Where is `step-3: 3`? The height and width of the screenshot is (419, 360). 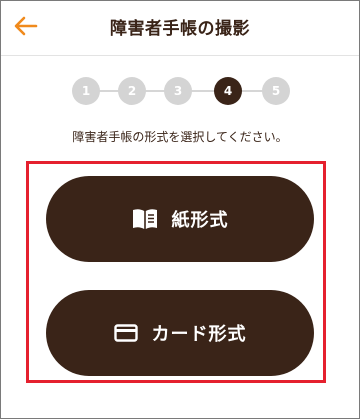
step-3: 3 is located at coordinates (178, 91).